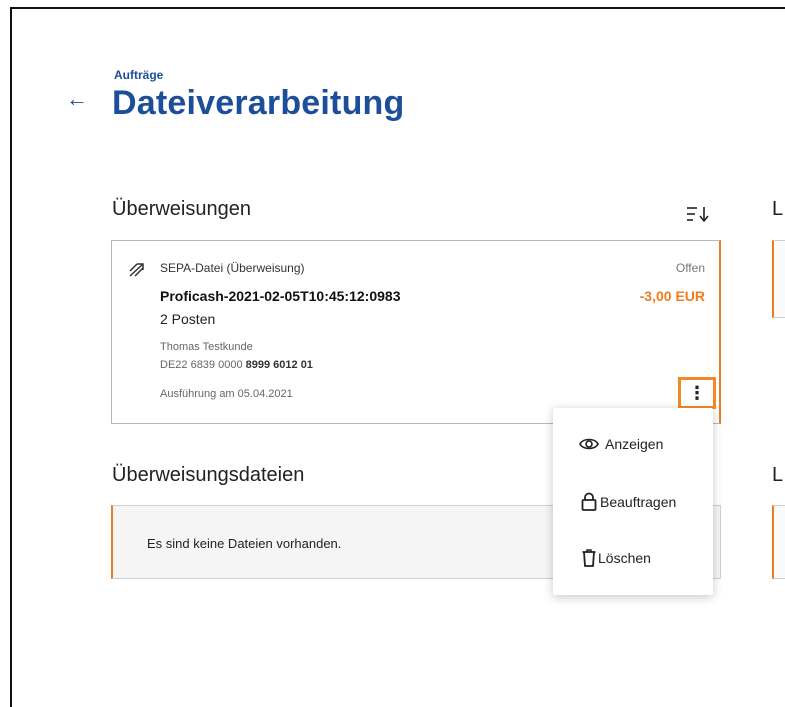 The image size is (785, 707). I want to click on account-owner: Thomas Testkunde, so click(206, 347).